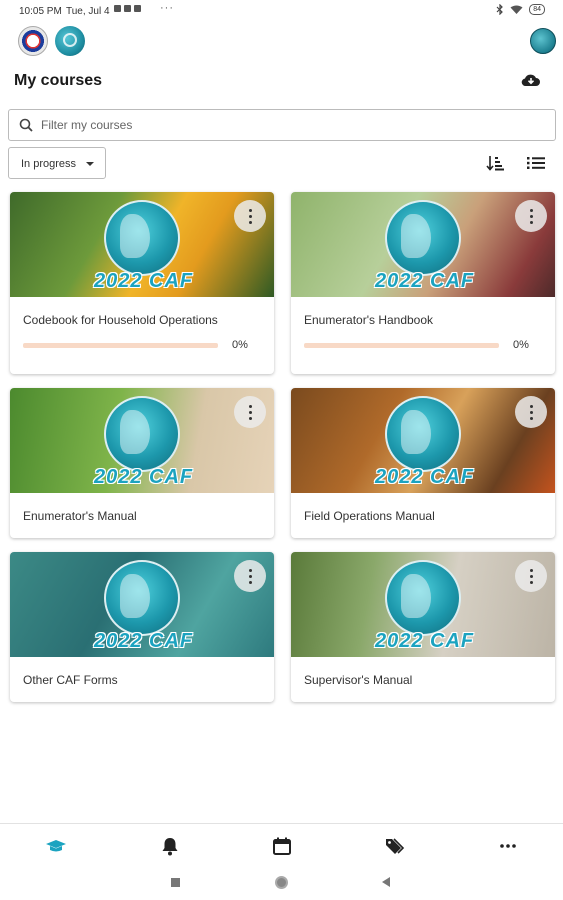 This screenshot has height=900, width=563. I want to click on psa-logo, so click(33, 41).